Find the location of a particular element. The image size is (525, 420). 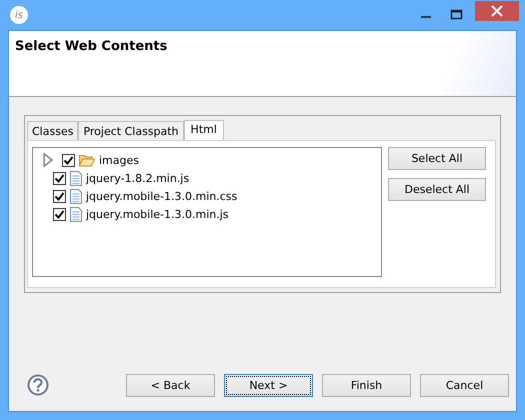

page-title: Select Web Contents is located at coordinates (91, 46).